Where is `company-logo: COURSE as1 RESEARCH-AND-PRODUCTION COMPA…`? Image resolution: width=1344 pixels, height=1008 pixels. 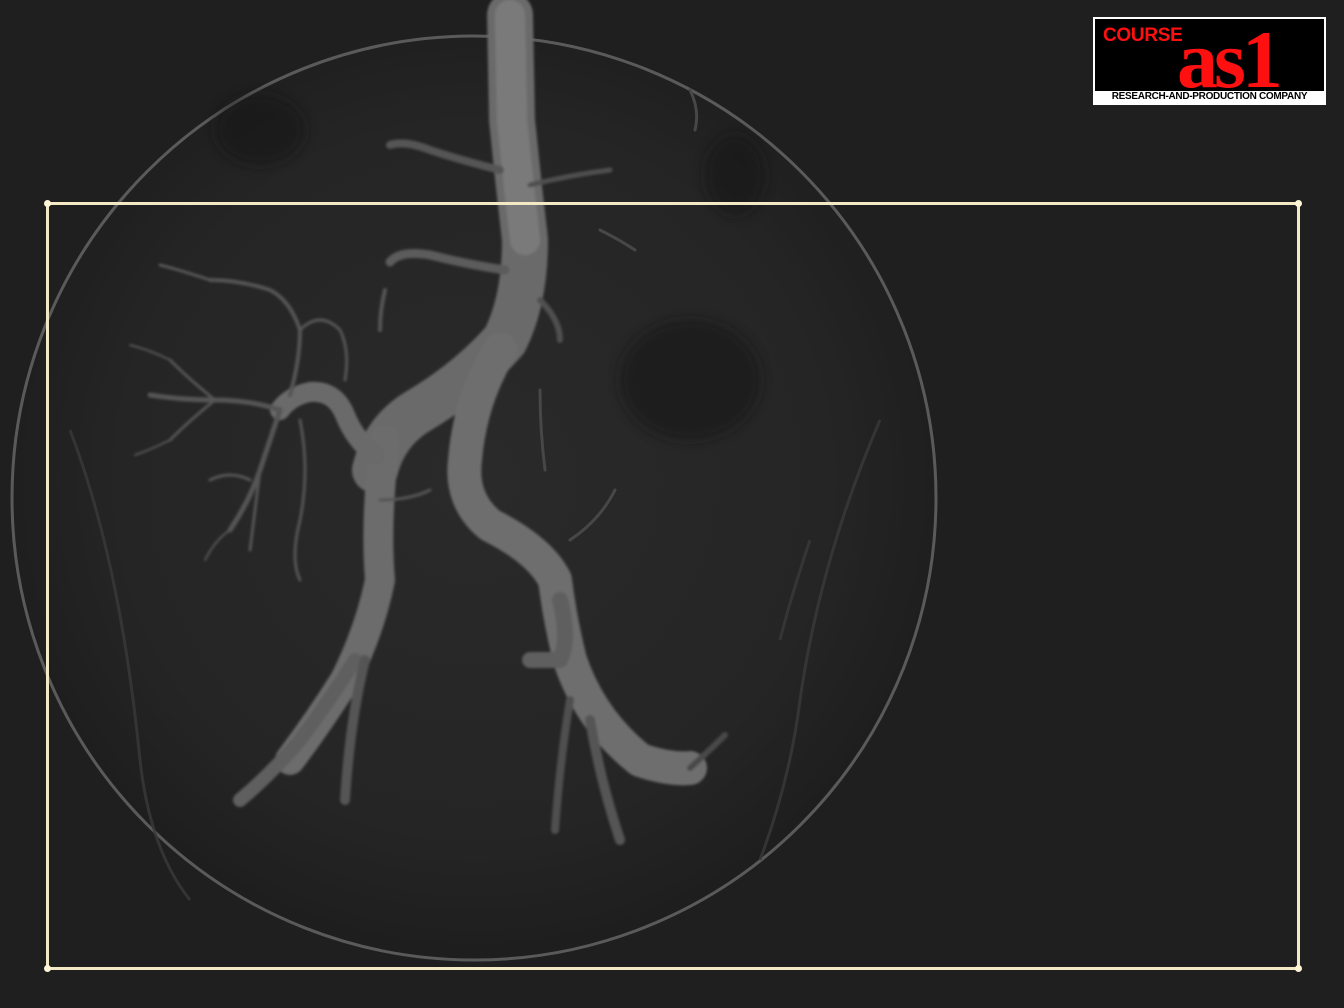 company-logo: COURSE as1 RESEARCH-AND-PRODUCTION COMPA… is located at coordinates (1209, 61).